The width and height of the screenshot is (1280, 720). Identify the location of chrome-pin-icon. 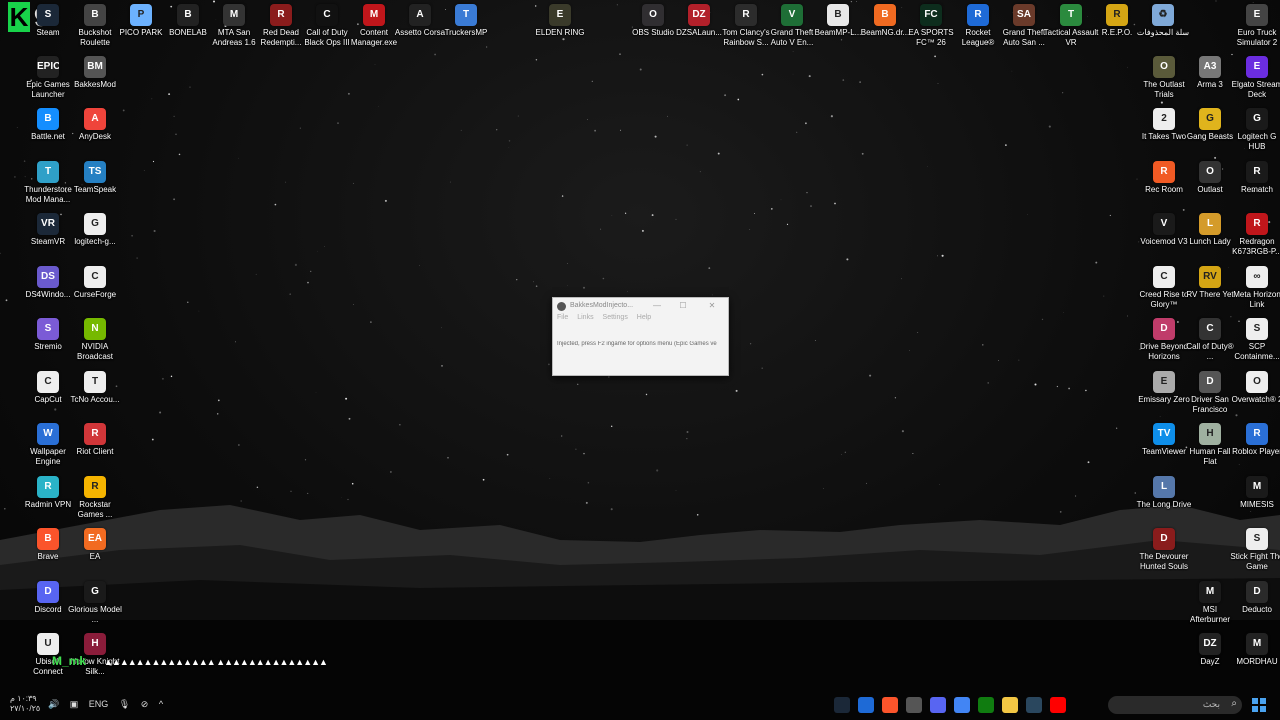
(962, 704).